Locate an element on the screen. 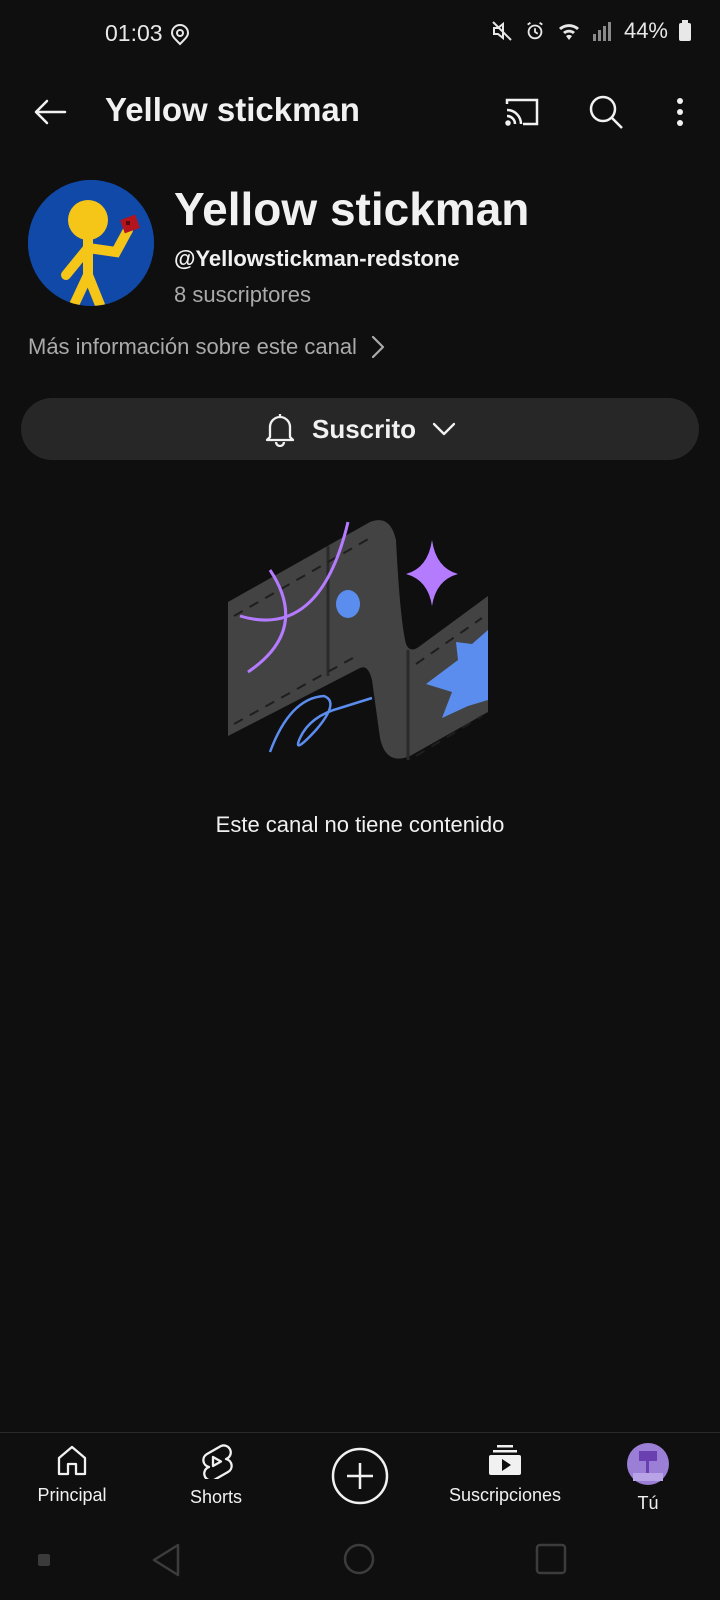 This screenshot has width=720, height=1600. nav-you-label: Tú is located at coordinates (648, 1503).